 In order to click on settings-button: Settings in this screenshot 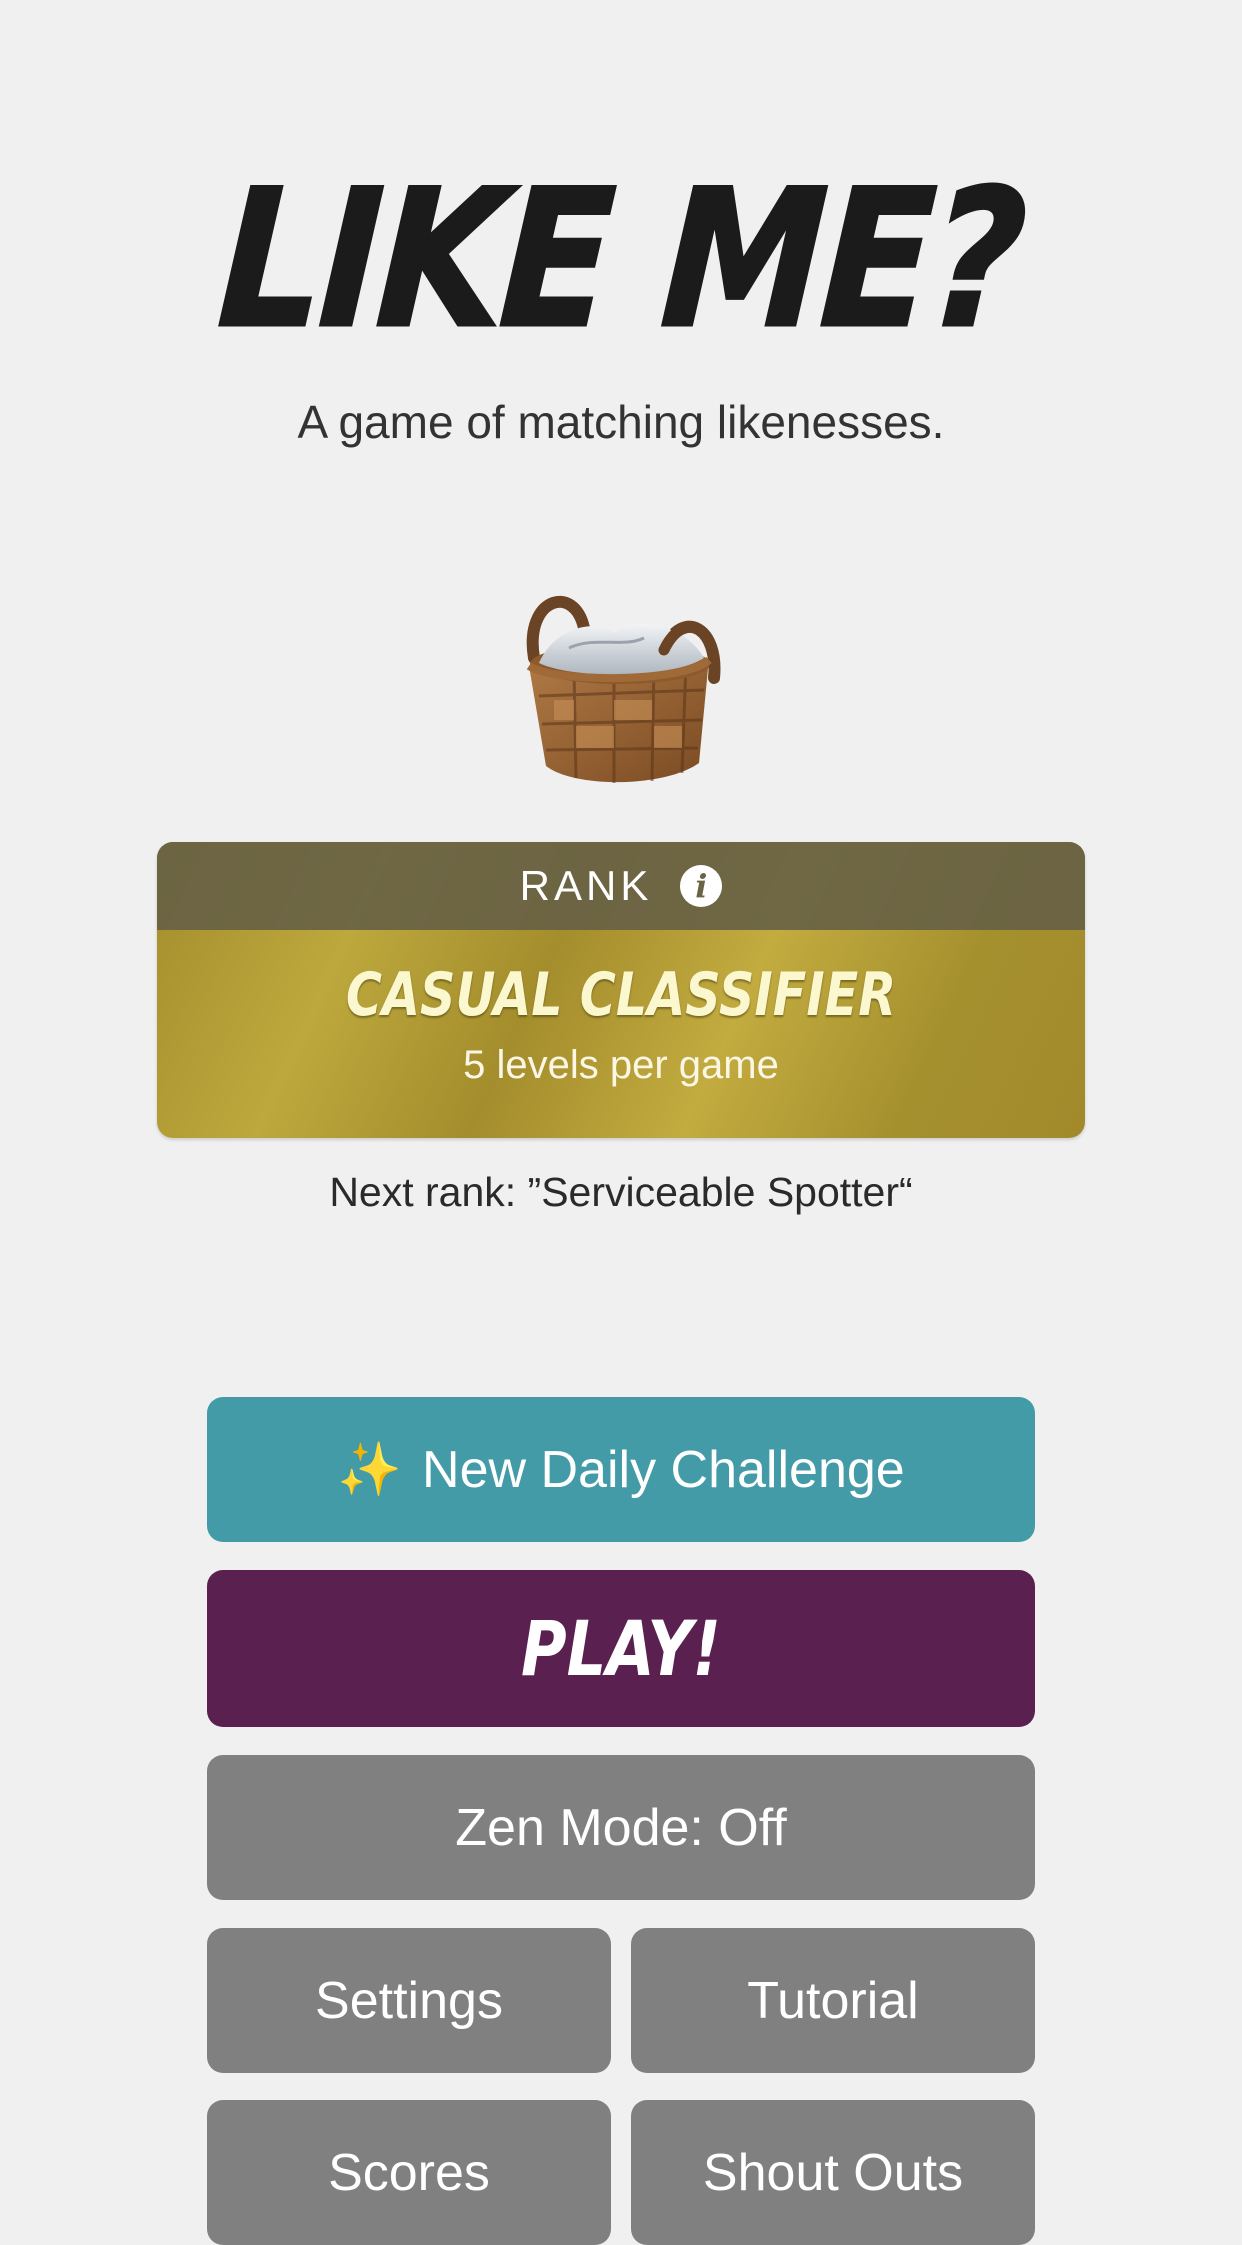, I will do `click(409, 2000)`.